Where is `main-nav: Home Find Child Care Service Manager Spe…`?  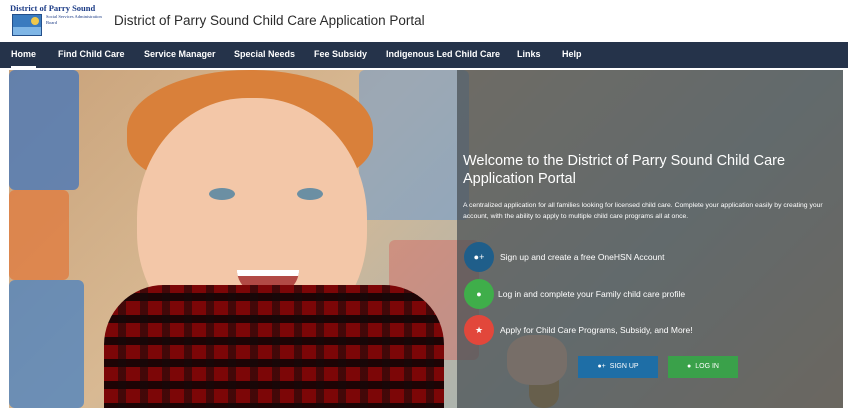 main-nav: Home Find Child Care Service Manager Spe… is located at coordinates (424, 55).